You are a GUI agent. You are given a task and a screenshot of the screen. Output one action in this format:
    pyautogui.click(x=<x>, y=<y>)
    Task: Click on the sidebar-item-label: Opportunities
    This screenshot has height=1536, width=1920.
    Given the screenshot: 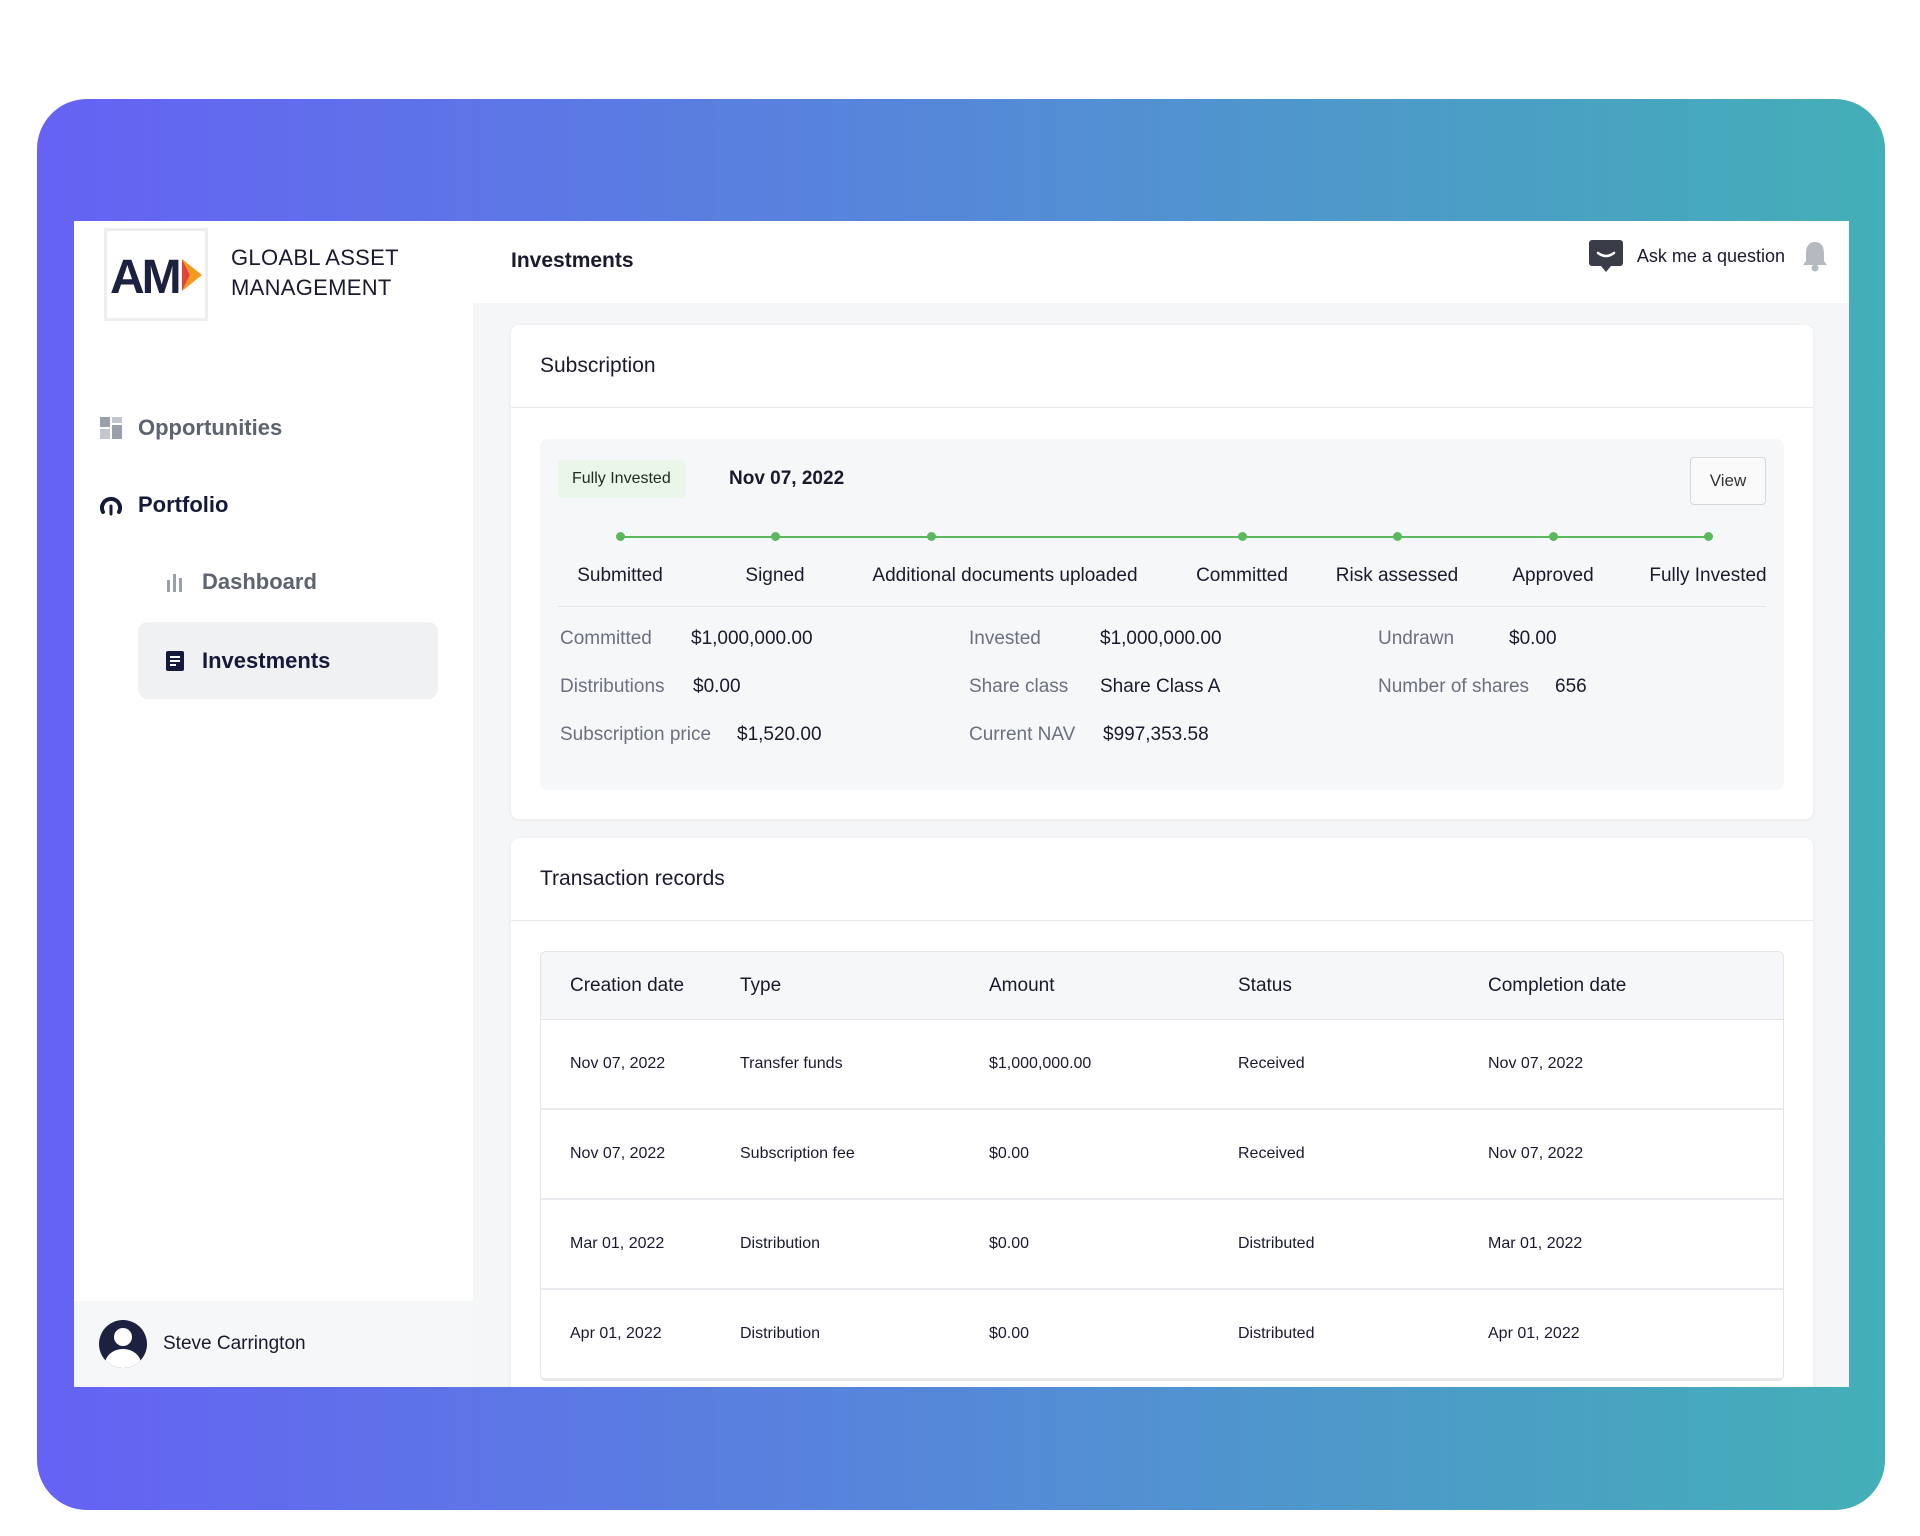 What is the action you would take?
    pyautogui.click(x=210, y=427)
    